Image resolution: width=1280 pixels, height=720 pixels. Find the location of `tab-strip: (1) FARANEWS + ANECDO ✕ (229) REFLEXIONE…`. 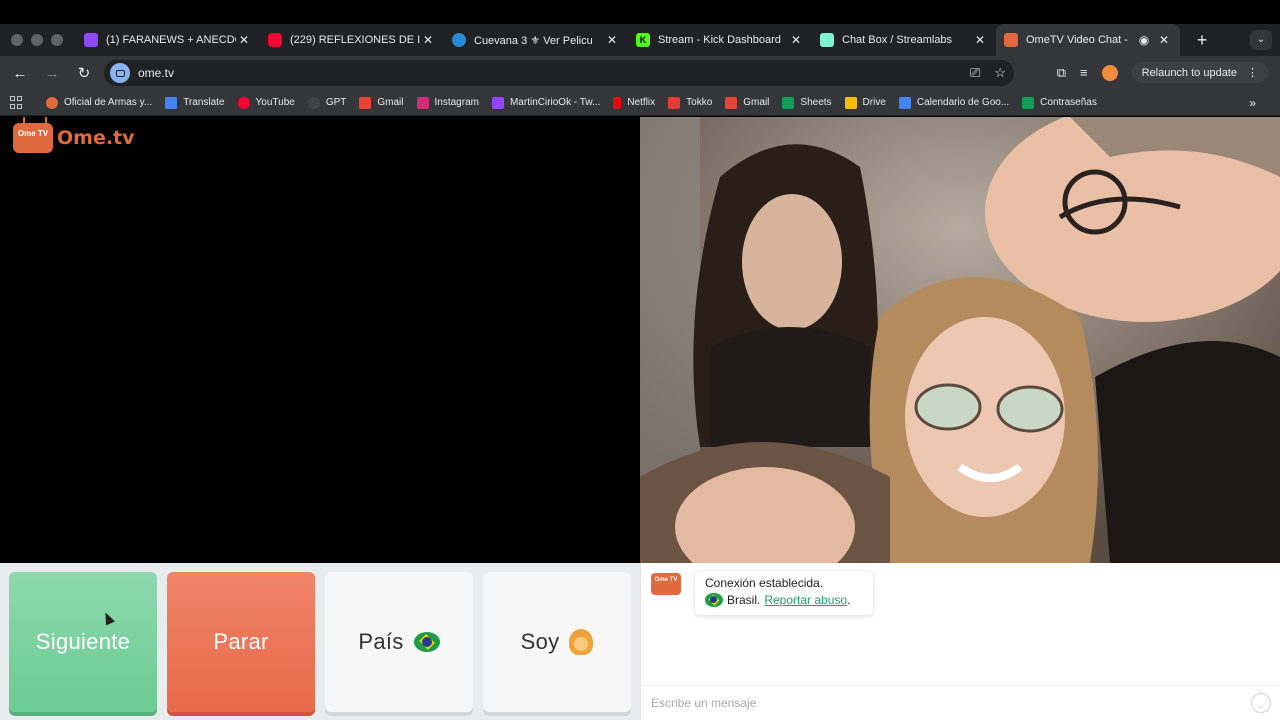

tab-strip: (1) FARANEWS + ANECDO ✕ (229) REFLEXIONE… is located at coordinates (640, 40).